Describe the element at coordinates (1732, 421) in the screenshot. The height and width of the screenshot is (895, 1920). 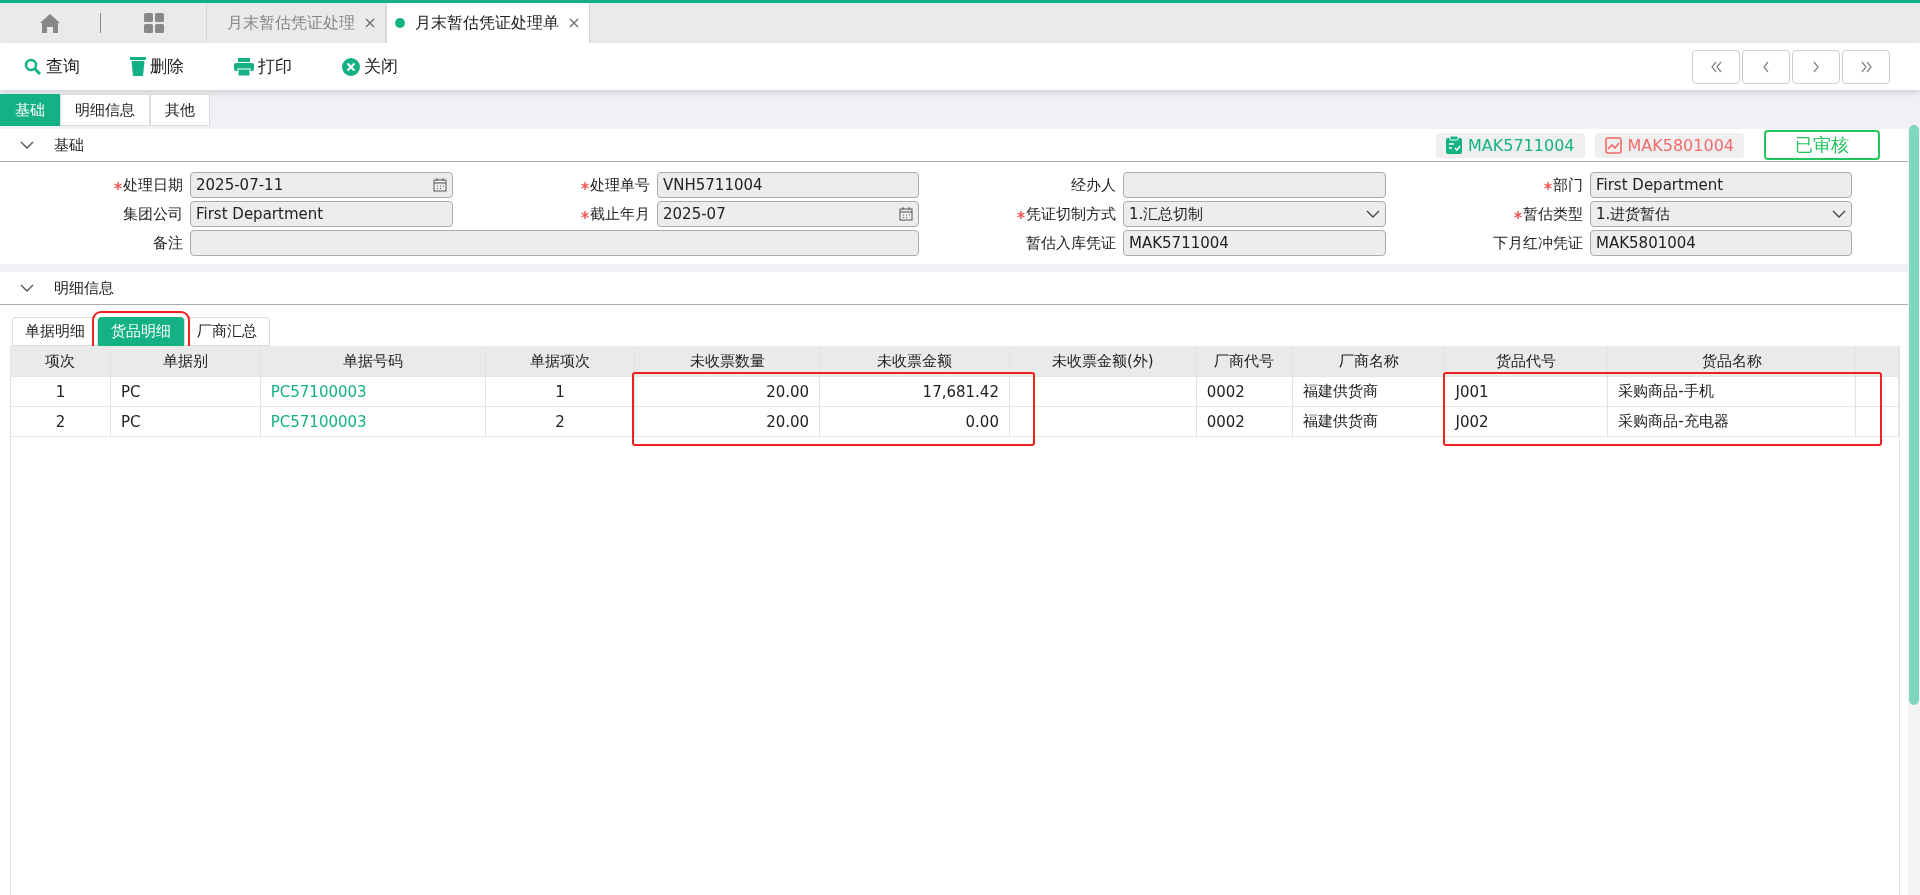
I see `table-cell: 采购商品-充电器` at that location.